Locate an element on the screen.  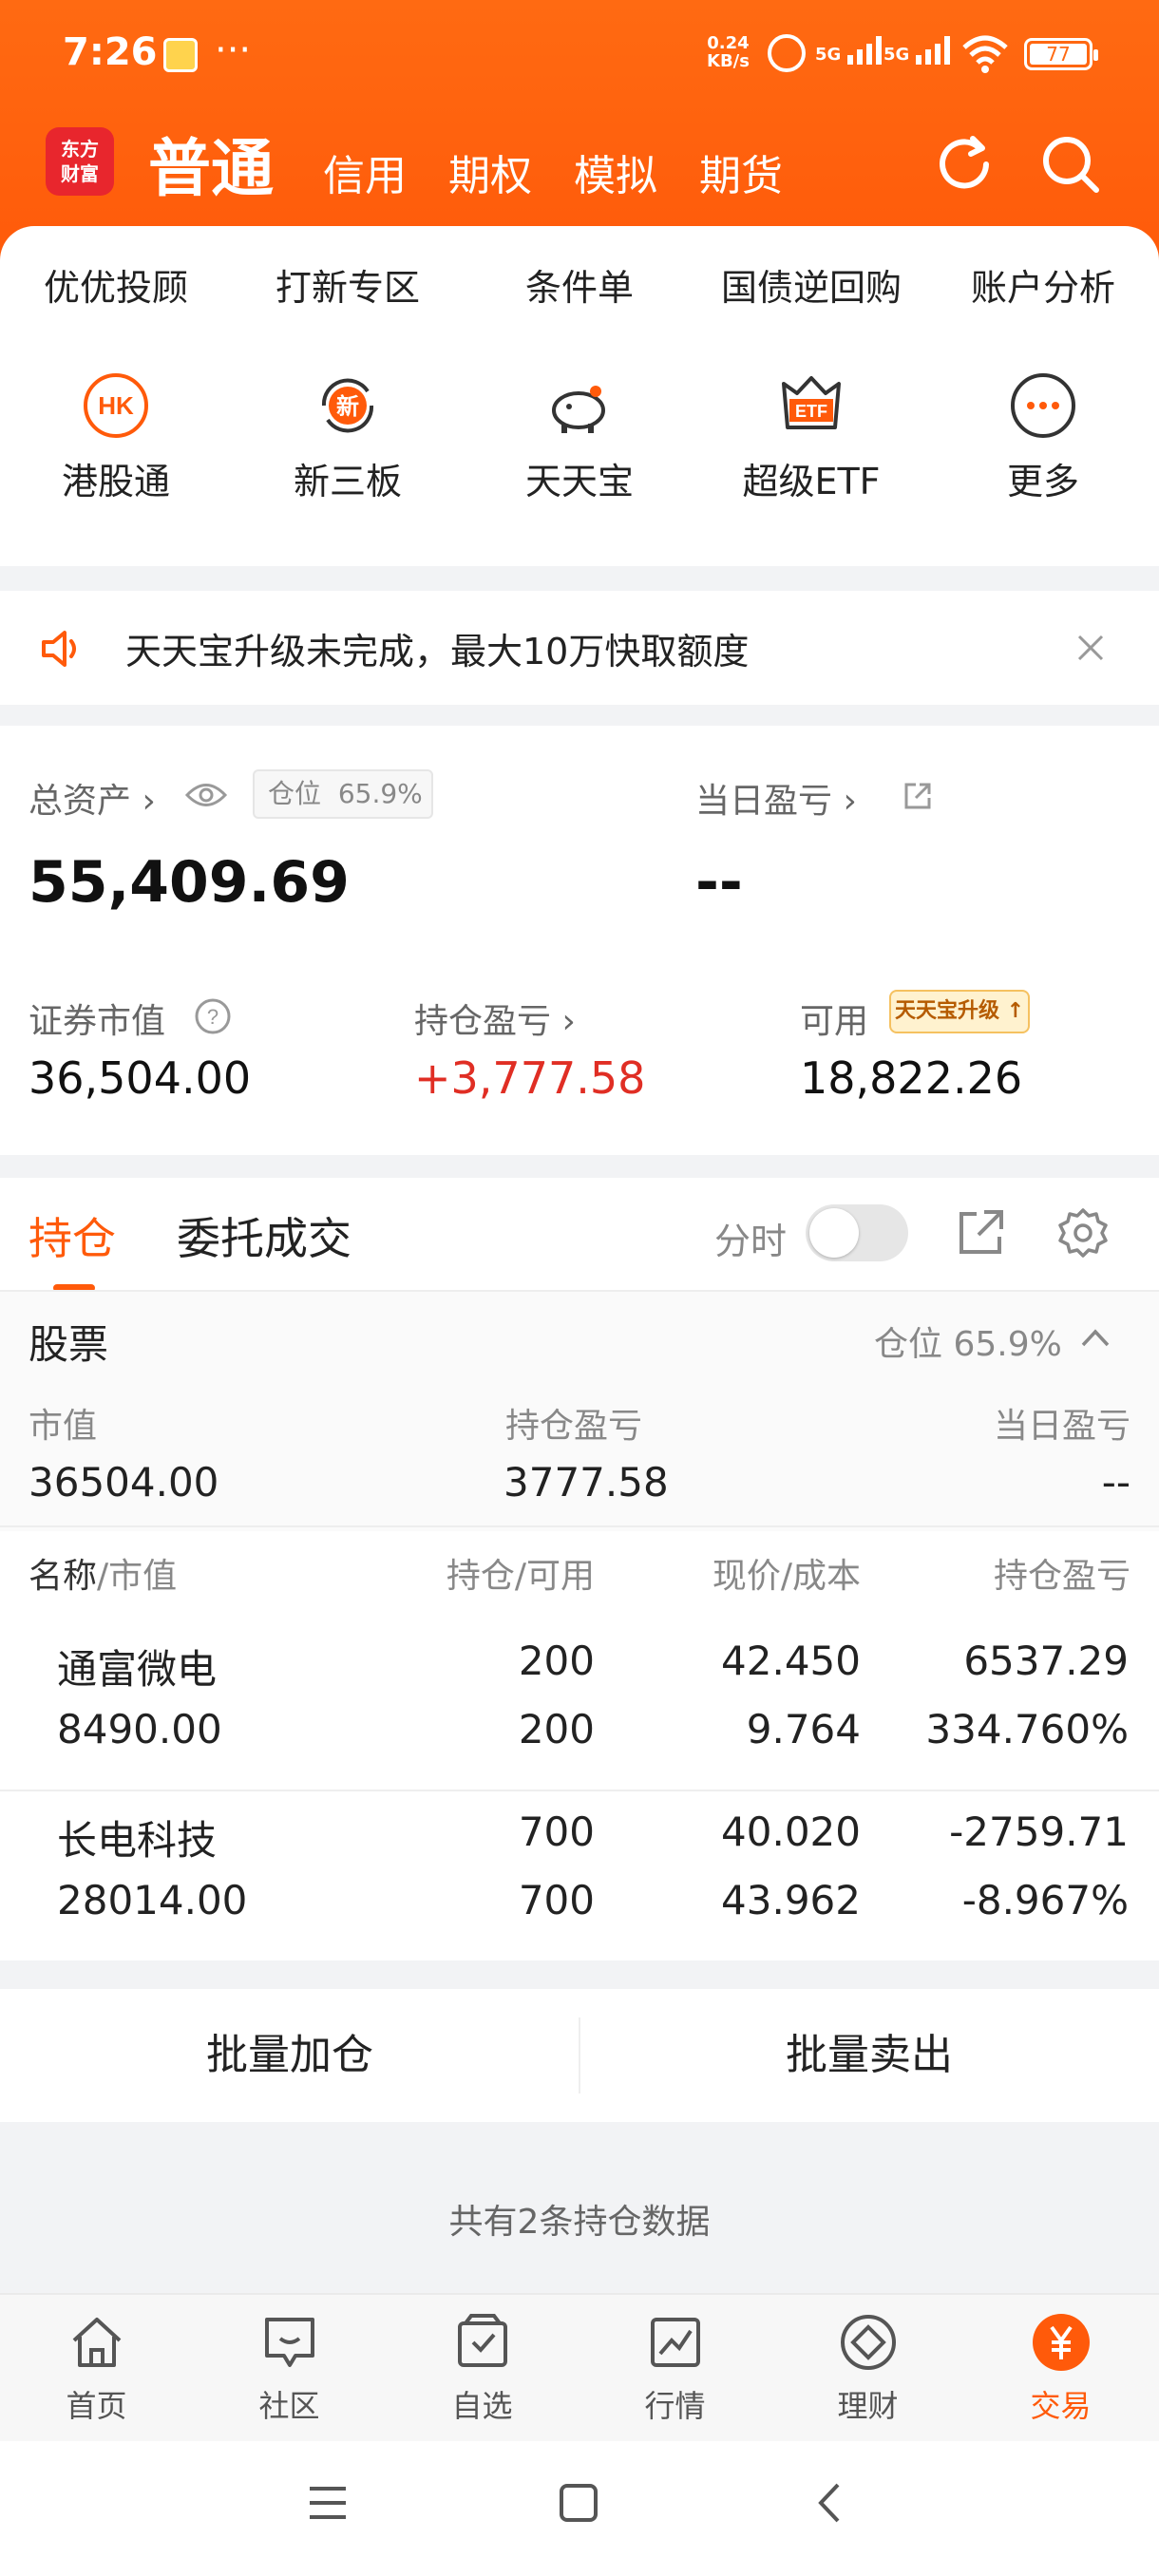
eye-icon is located at coordinates (206, 795).